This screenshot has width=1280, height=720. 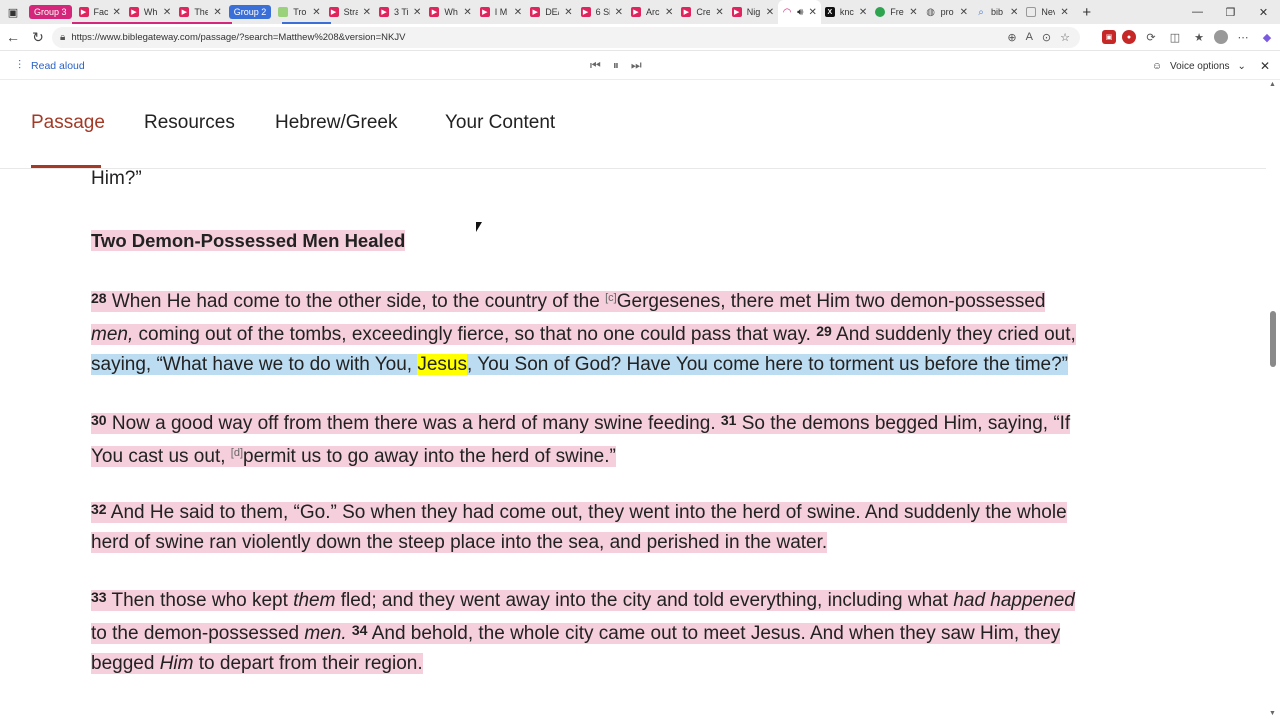 I want to click on pause-icon: ⏸︎, so click(x=616, y=65).